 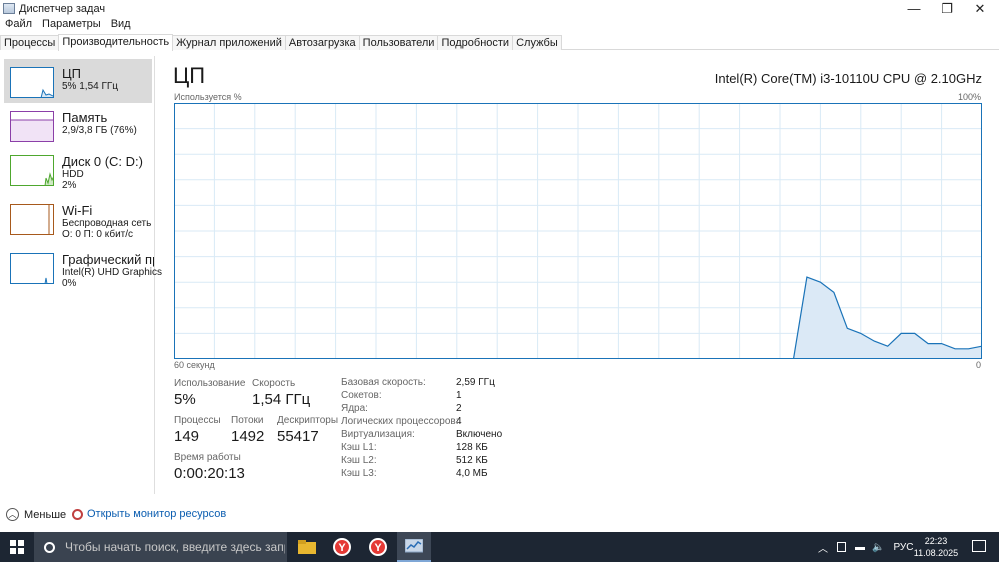 I want to click on minimize-button: —, so click(x=914, y=8).